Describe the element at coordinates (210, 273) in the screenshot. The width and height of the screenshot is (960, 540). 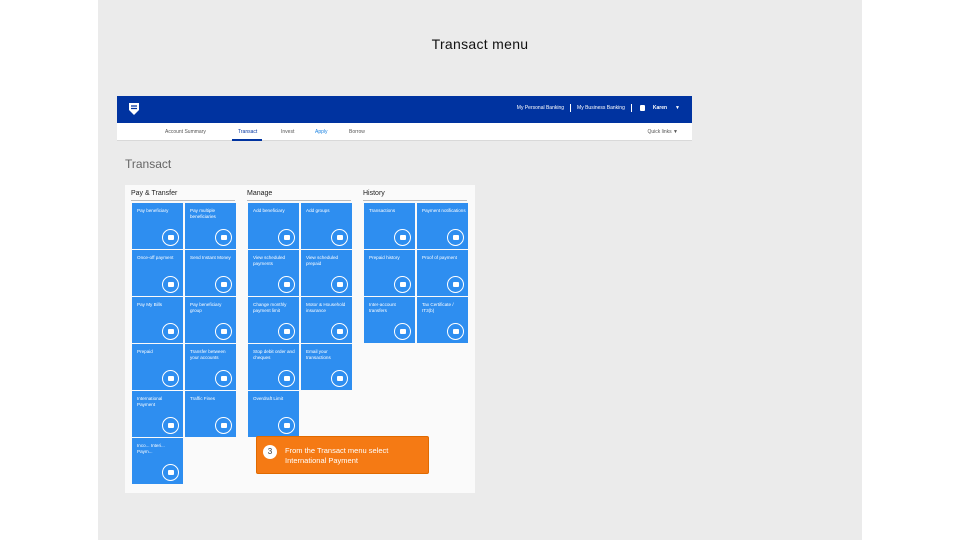
I see `tile-send-instant-money: Send Instant Money` at that location.